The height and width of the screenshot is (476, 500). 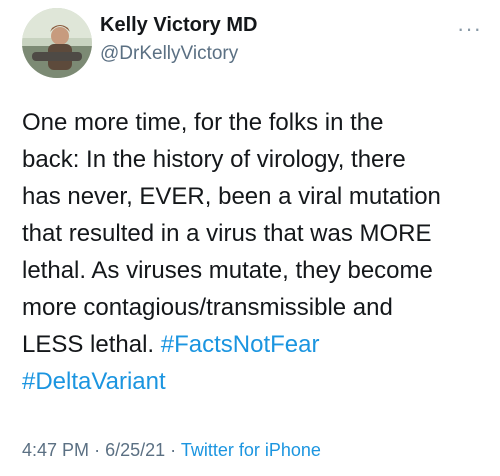 What do you see at coordinates (227, 233) in the screenshot?
I see `tweet-line: that resulted in a virus that was MORE` at bounding box center [227, 233].